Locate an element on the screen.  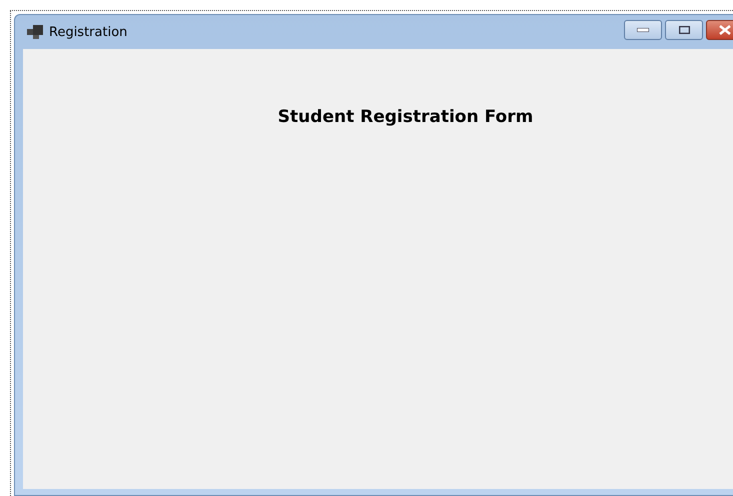
minimize-icon is located at coordinates (643, 30).